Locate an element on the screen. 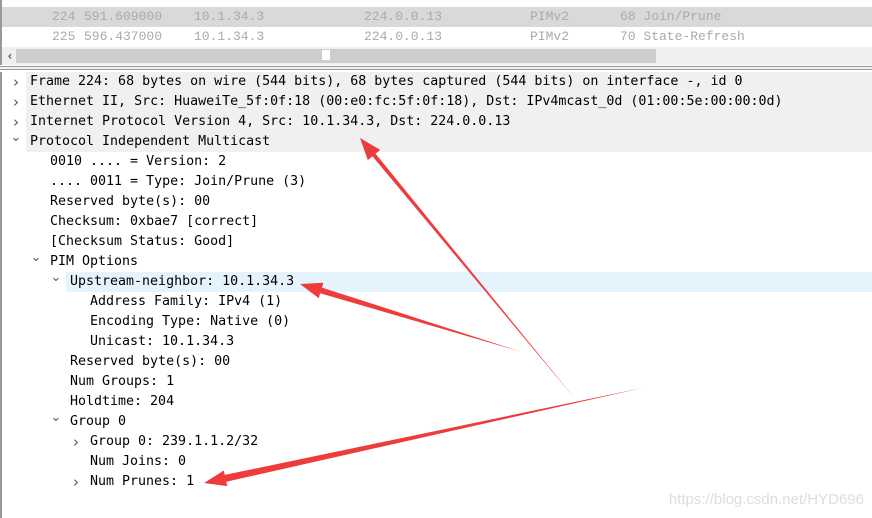 Image resolution: width=872 pixels, height=518 pixels. tree-item: Holdtime: 204 is located at coordinates (437, 402).